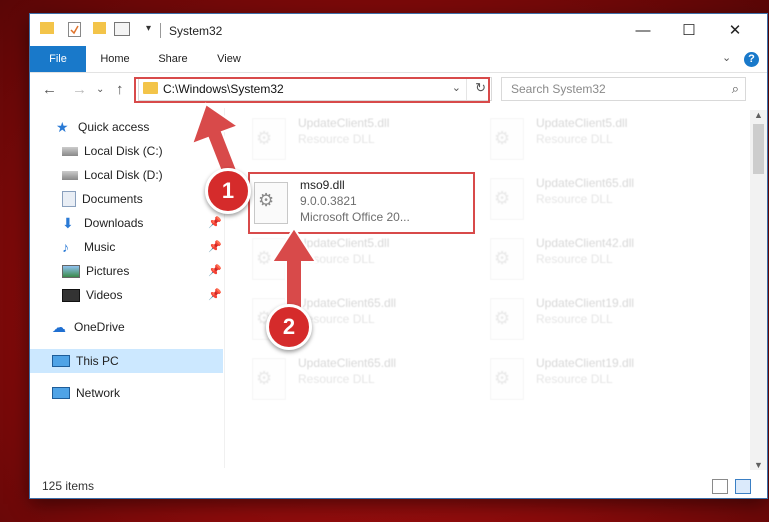 The height and width of the screenshot is (522, 769). I want to click on annotation-arrows, so click(254, 206).